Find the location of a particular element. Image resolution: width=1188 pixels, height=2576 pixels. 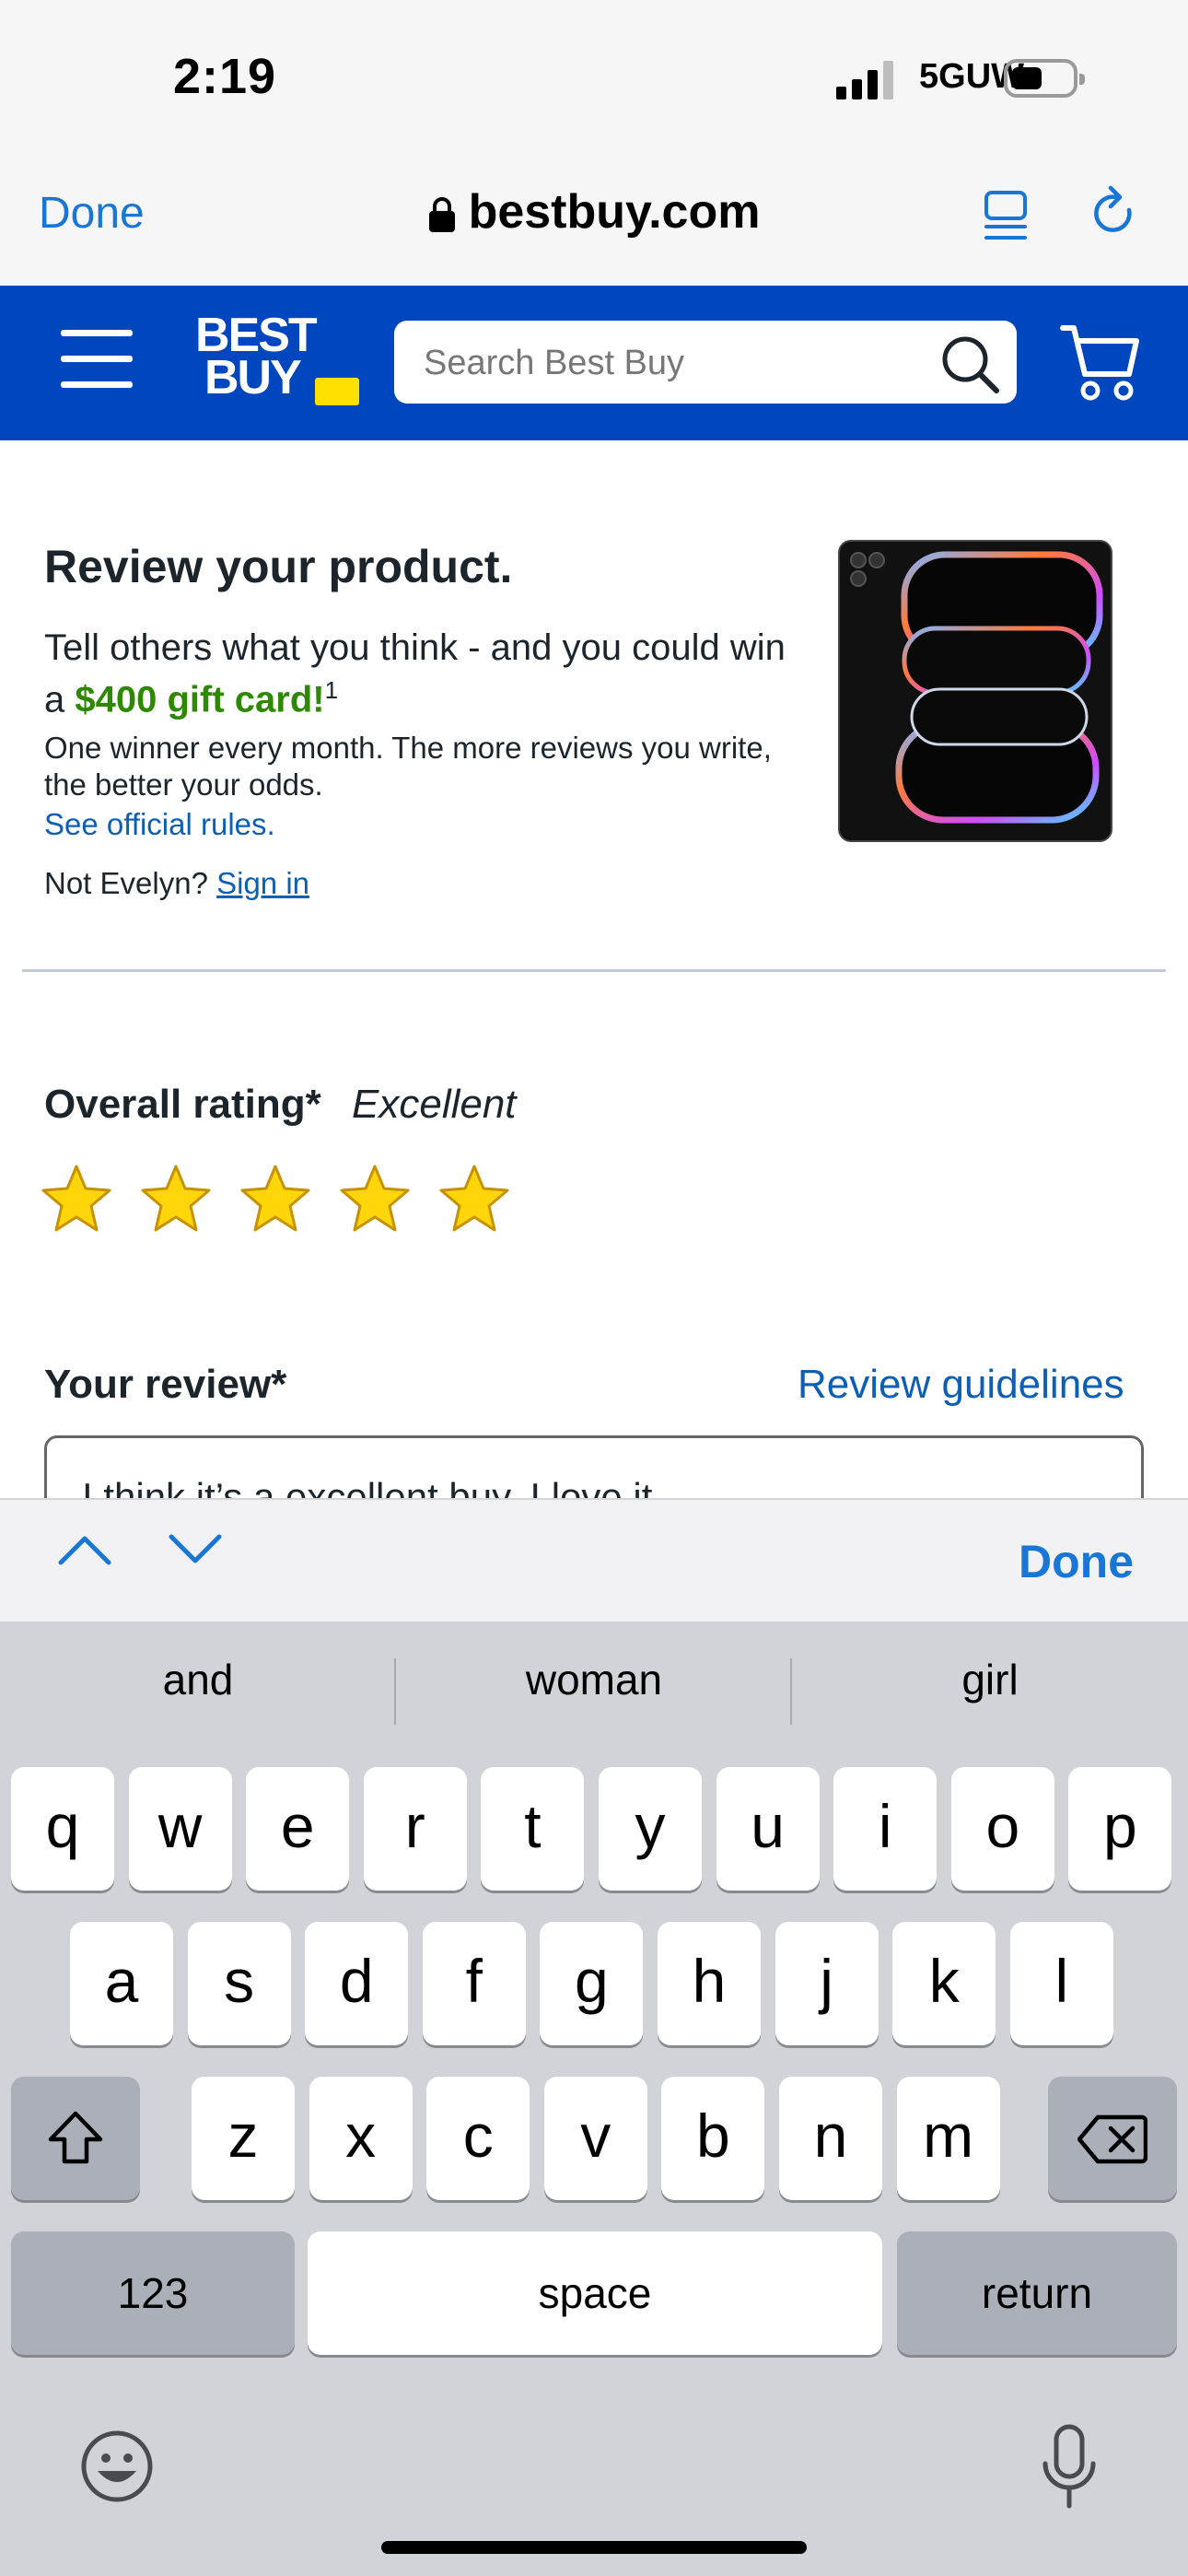

overall-rating-label: Overall rating* is located at coordinates (182, 1104).